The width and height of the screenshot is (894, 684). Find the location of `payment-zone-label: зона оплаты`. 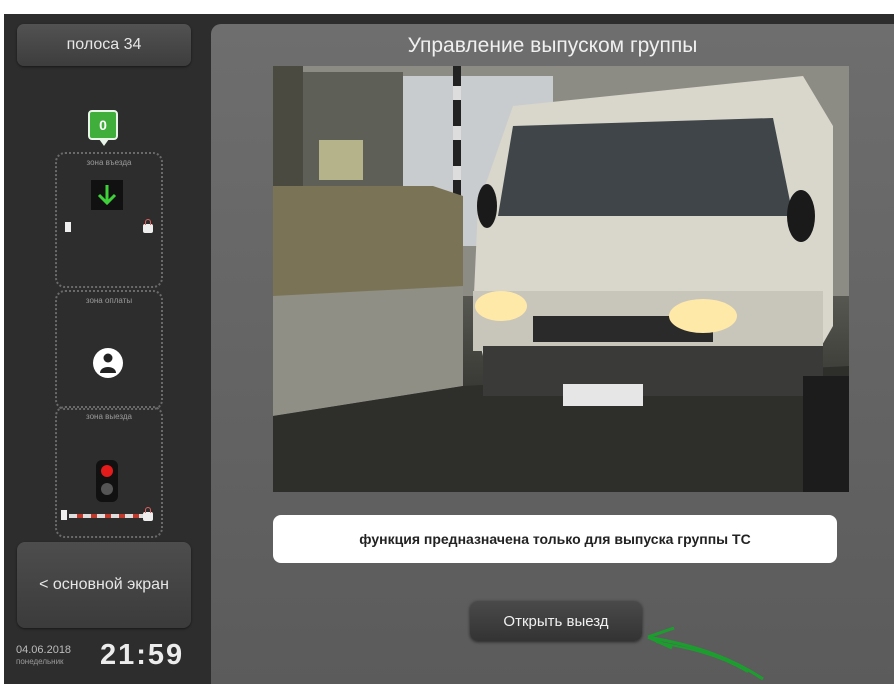

payment-zone-label: зона оплаты is located at coordinates (109, 300).